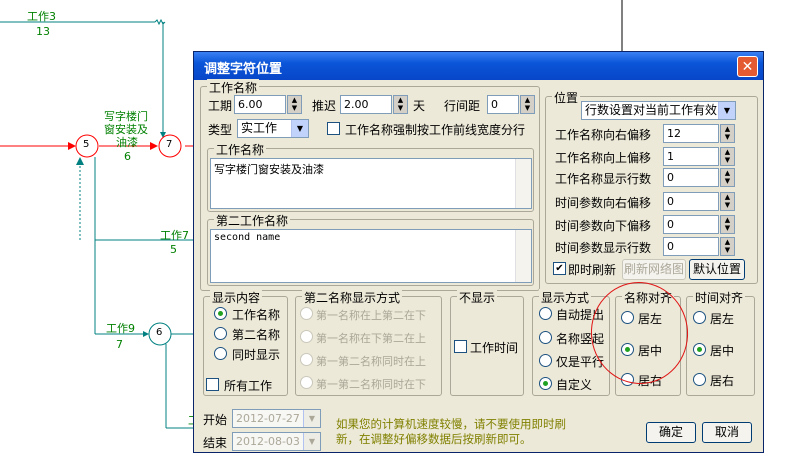 The width and height of the screenshot is (795, 453). What do you see at coordinates (691, 224) in the screenshot?
I see `offset-input-time-down: 0` at bounding box center [691, 224].